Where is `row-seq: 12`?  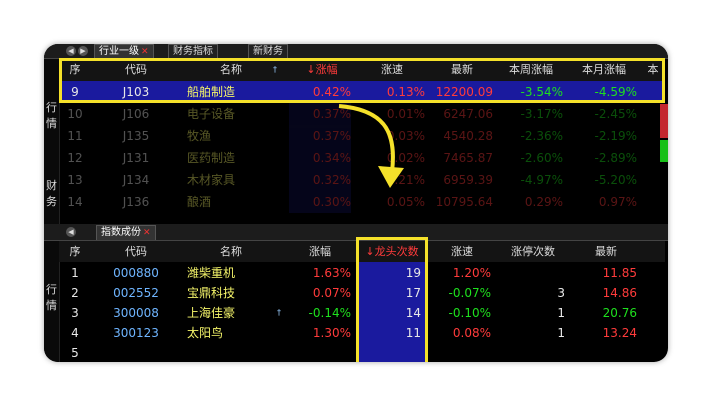
row-seq: 12 is located at coordinates (75, 158).